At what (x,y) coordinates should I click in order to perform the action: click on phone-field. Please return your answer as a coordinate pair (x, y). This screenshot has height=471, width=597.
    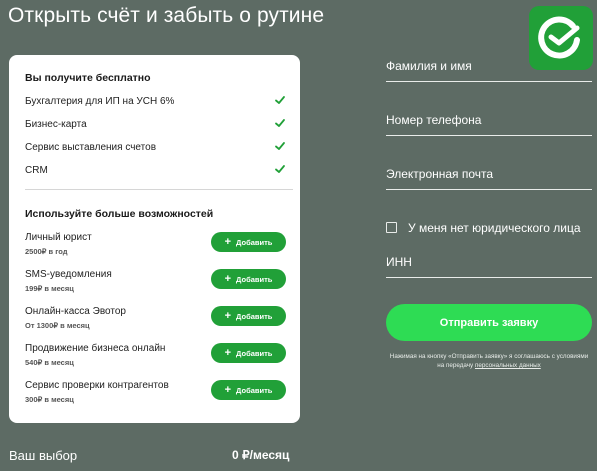
    Looking at the image, I should click on (489, 122).